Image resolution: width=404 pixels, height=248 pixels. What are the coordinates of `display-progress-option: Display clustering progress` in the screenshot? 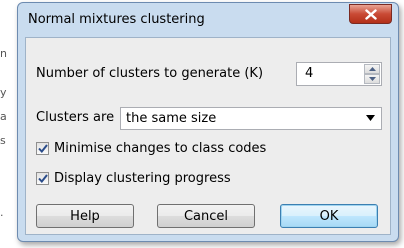 It's located at (133, 178).